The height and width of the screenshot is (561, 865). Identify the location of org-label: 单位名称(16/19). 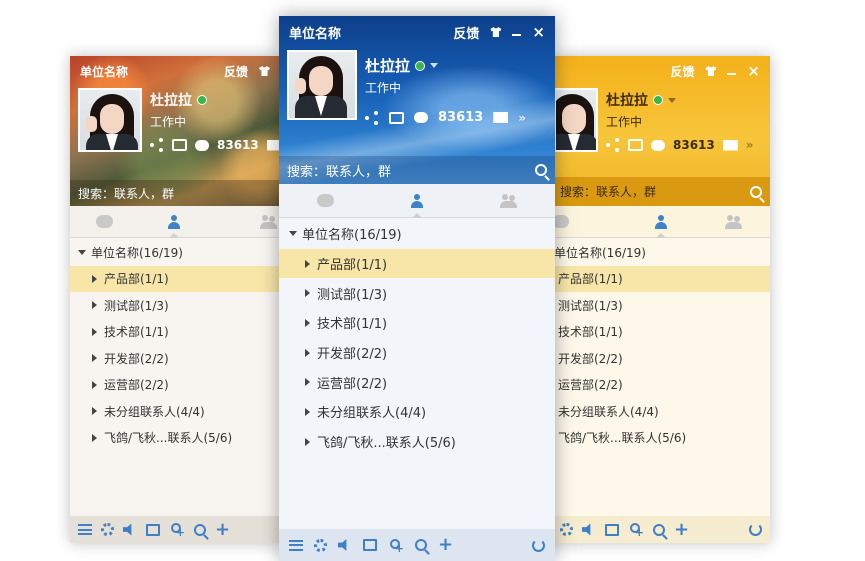
(137, 252).